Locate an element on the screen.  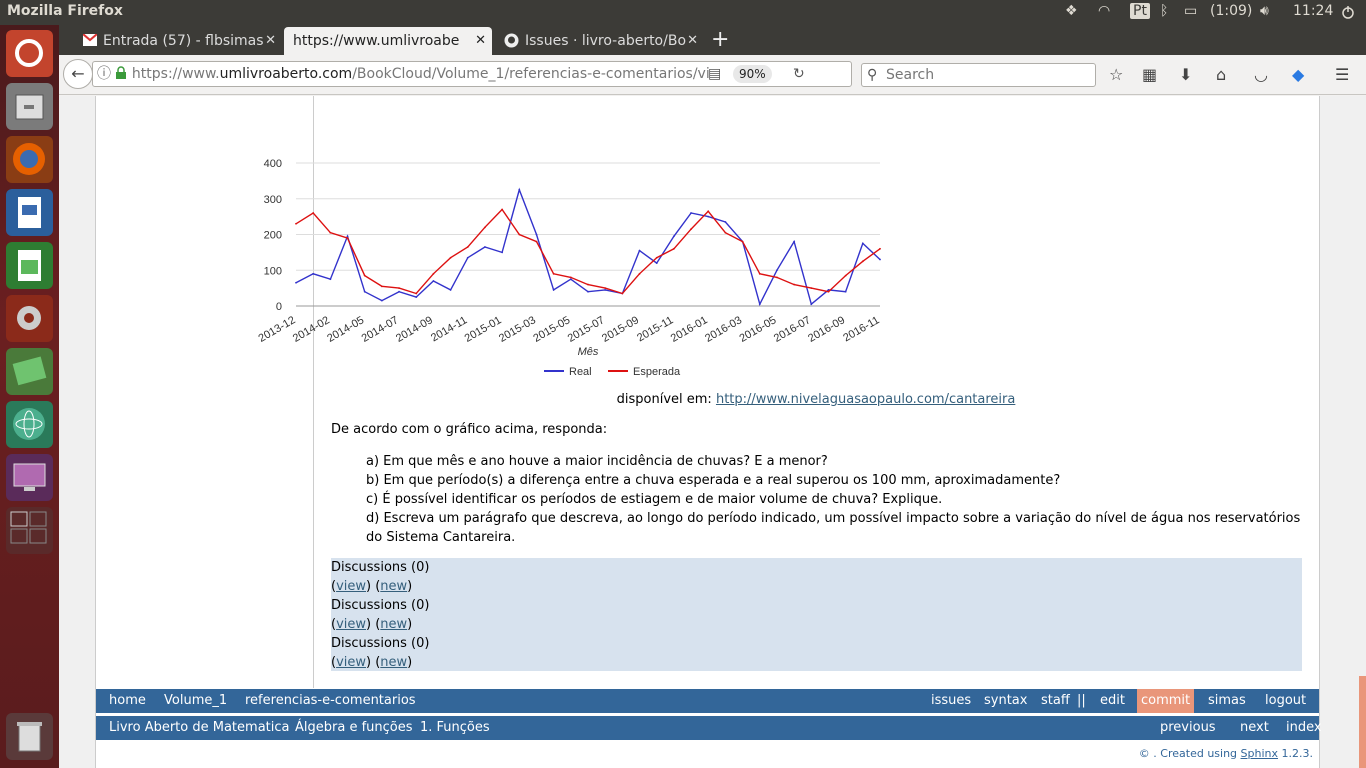
y-tick-label: 300 is located at coordinates (273, 200).